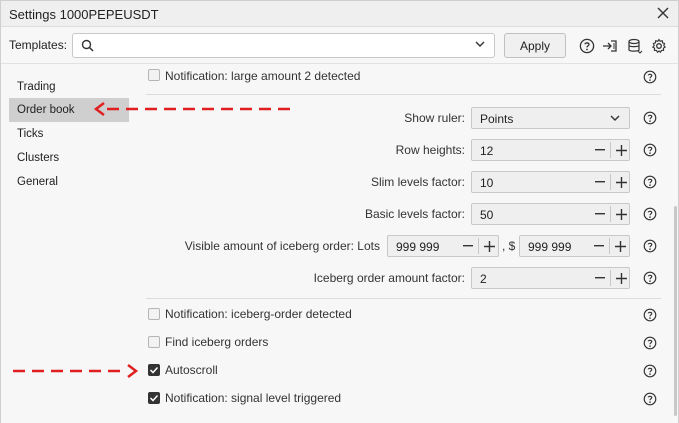 Image resolution: width=679 pixels, height=423 pixels. I want to click on find-iceberg-label: Find iceberg orders, so click(217, 342).